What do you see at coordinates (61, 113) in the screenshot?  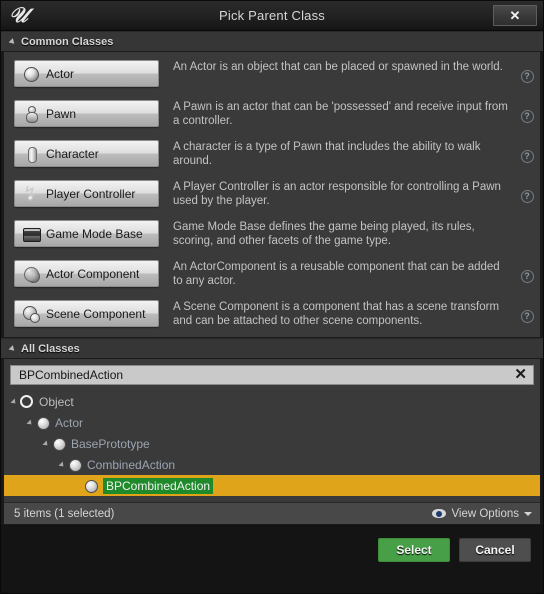 I see `class-button-label: Pawn` at bounding box center [61, 113].